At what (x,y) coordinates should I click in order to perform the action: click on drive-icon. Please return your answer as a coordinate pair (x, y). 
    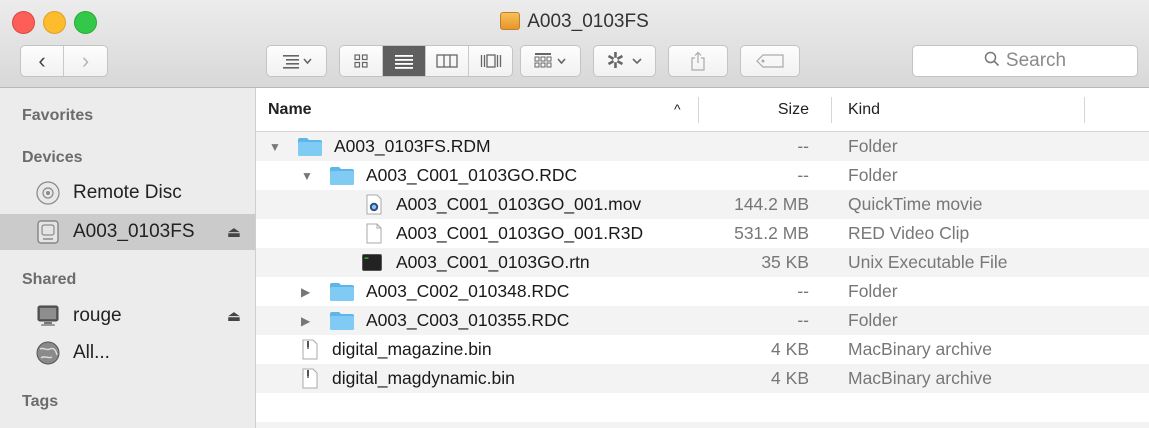
    Looking at the image, I should click on (510, 21).